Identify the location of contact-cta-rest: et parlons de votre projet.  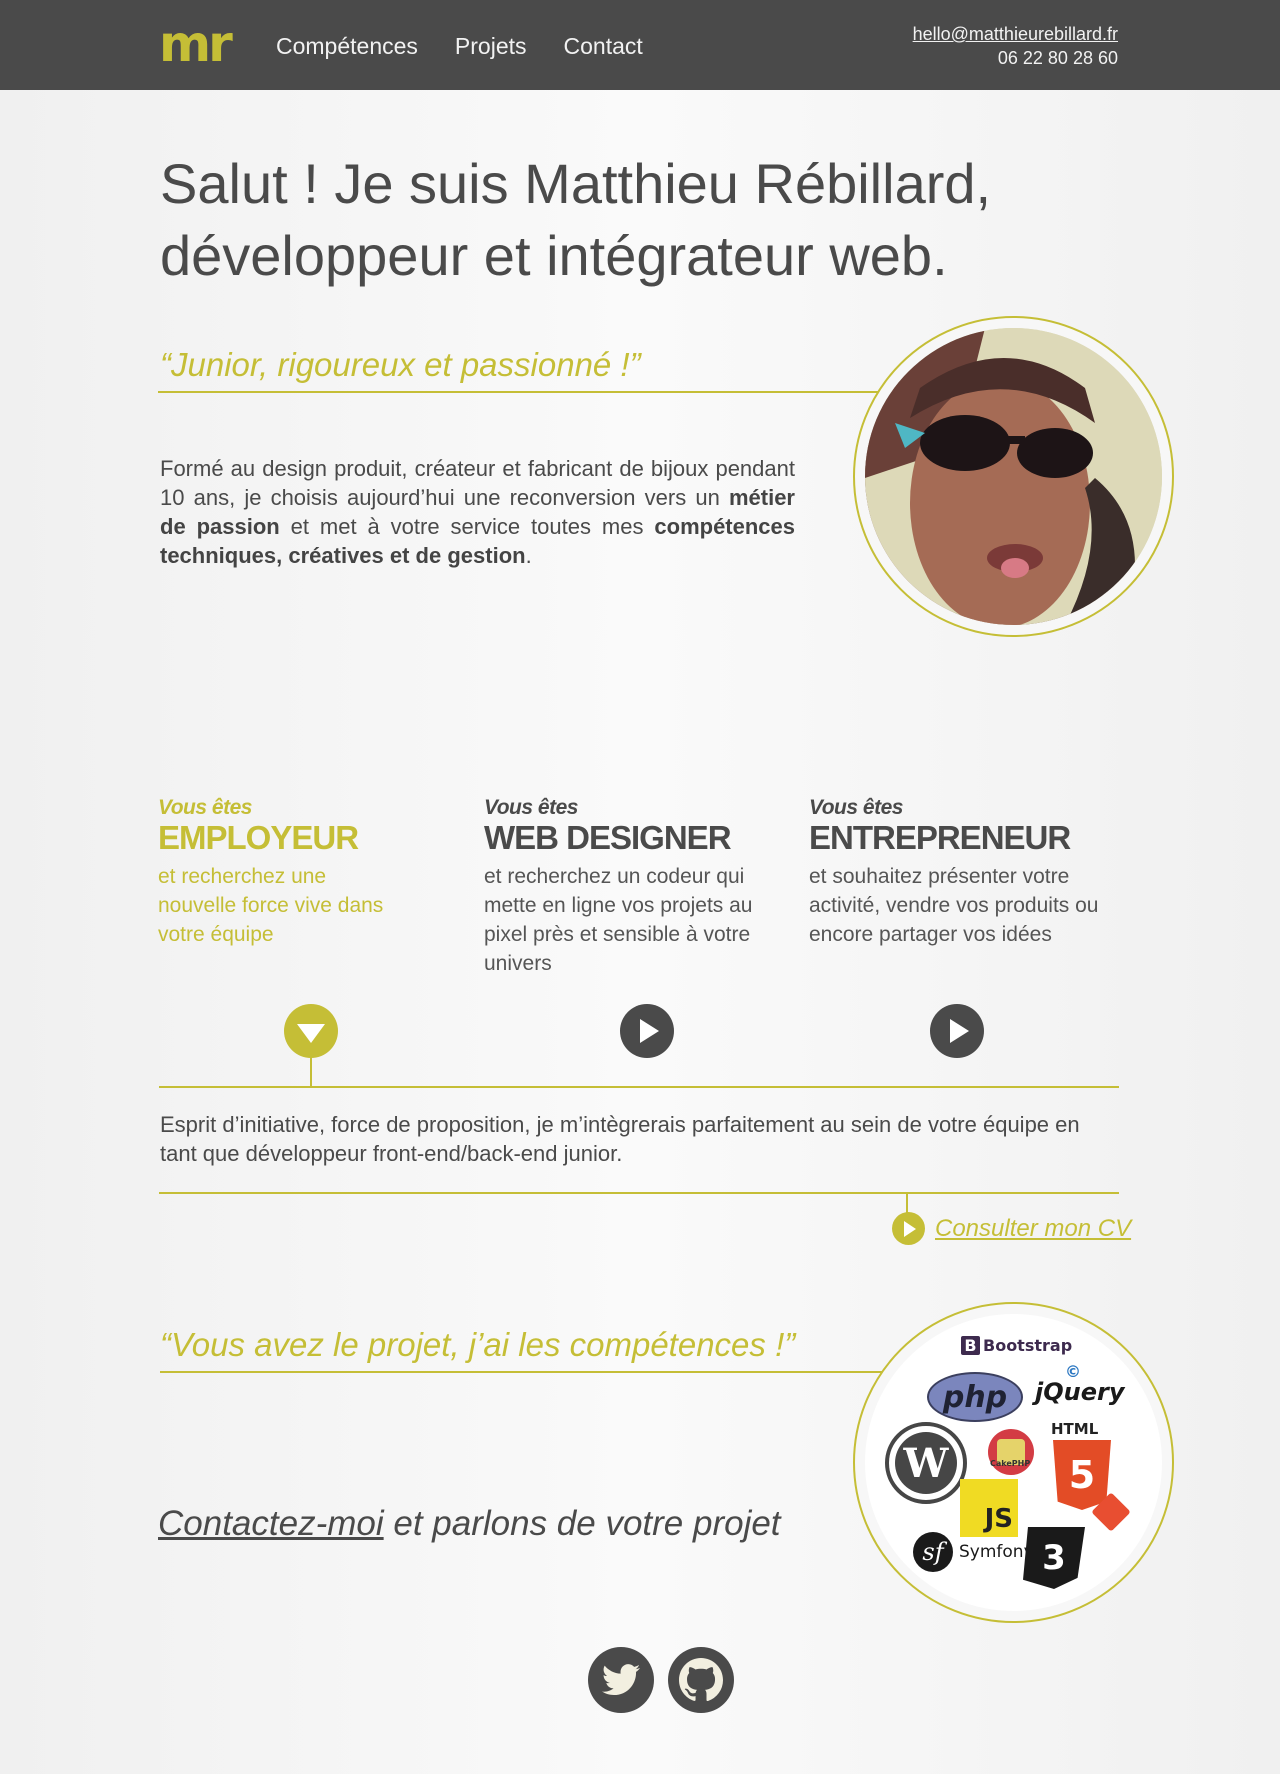
(582, 1523).